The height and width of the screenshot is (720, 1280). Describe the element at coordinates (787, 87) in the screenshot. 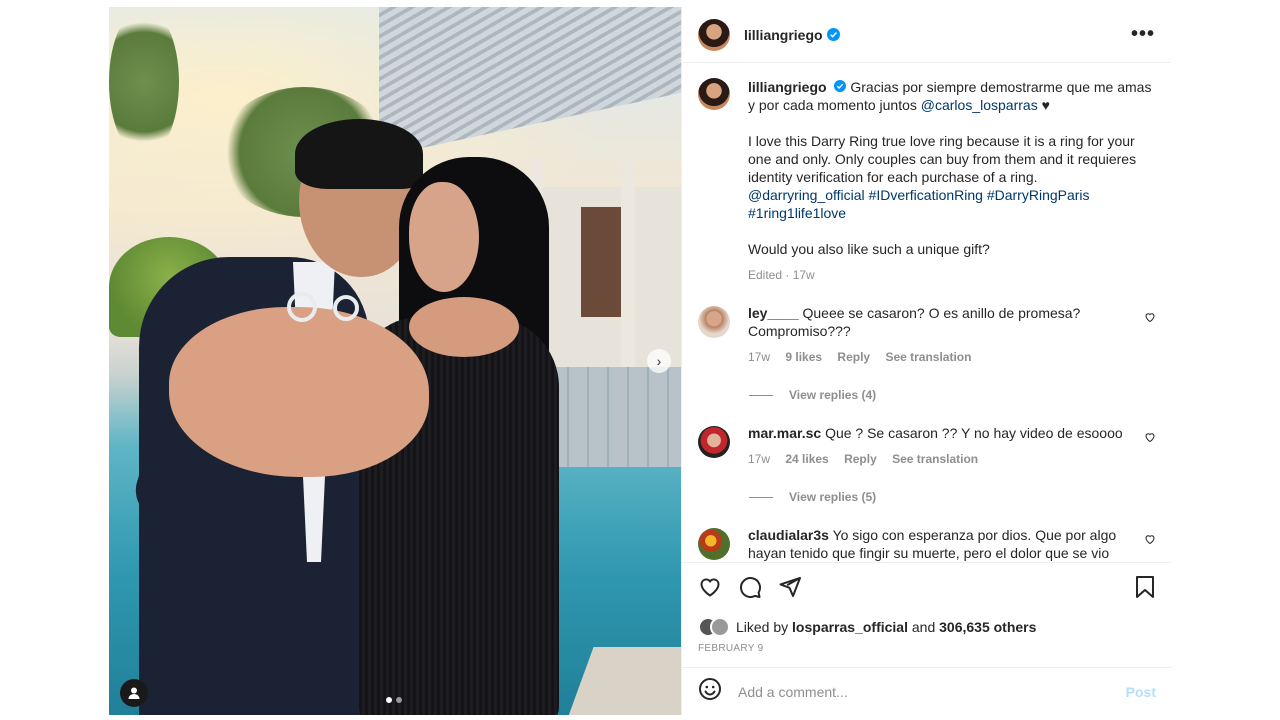

I see `caption-username: lilliangriego` at that location.